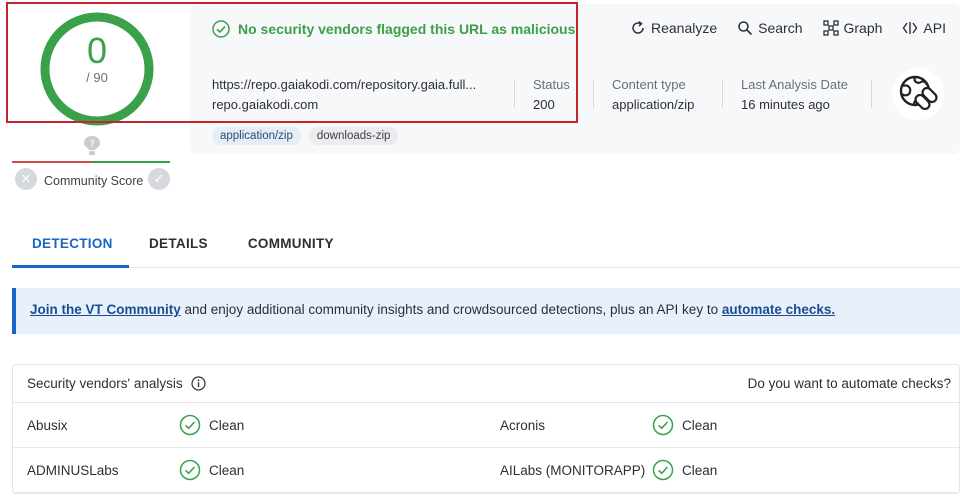  I want to click on reanalyze-label: Reanalyze, so click(684, 28).